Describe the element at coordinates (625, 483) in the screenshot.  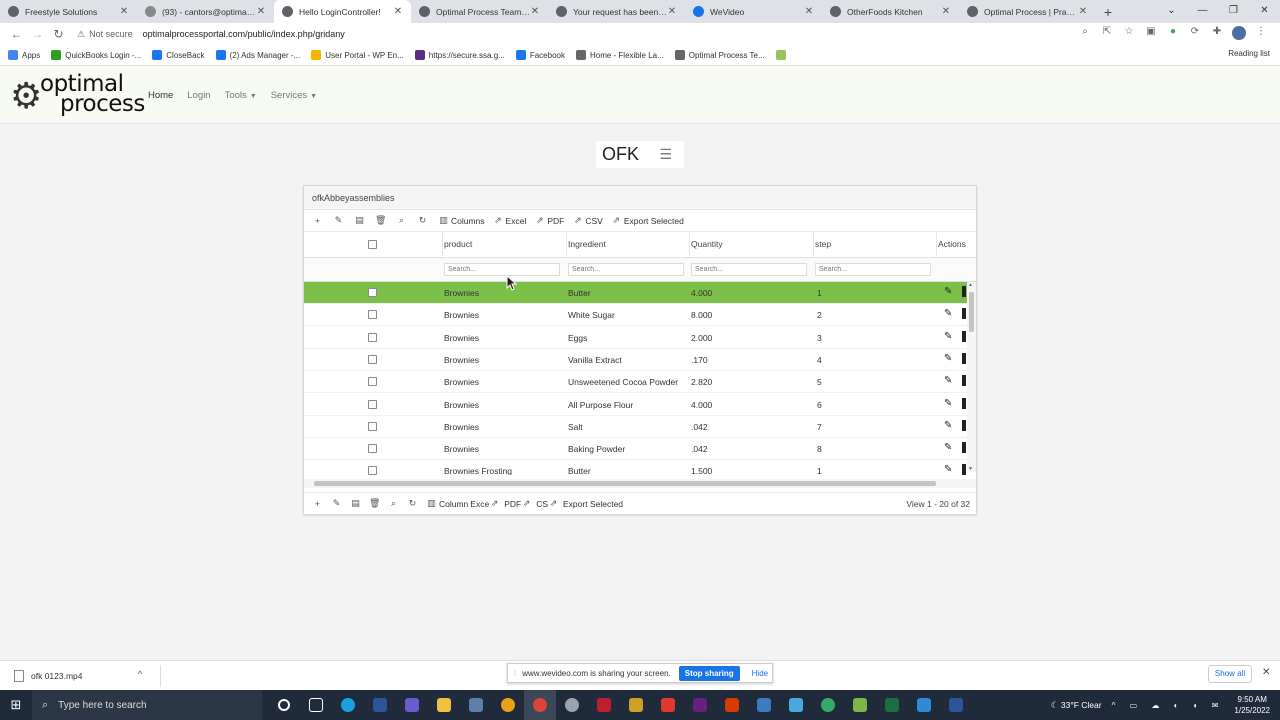
I see `horizontal-scroll-thumb` at that location.